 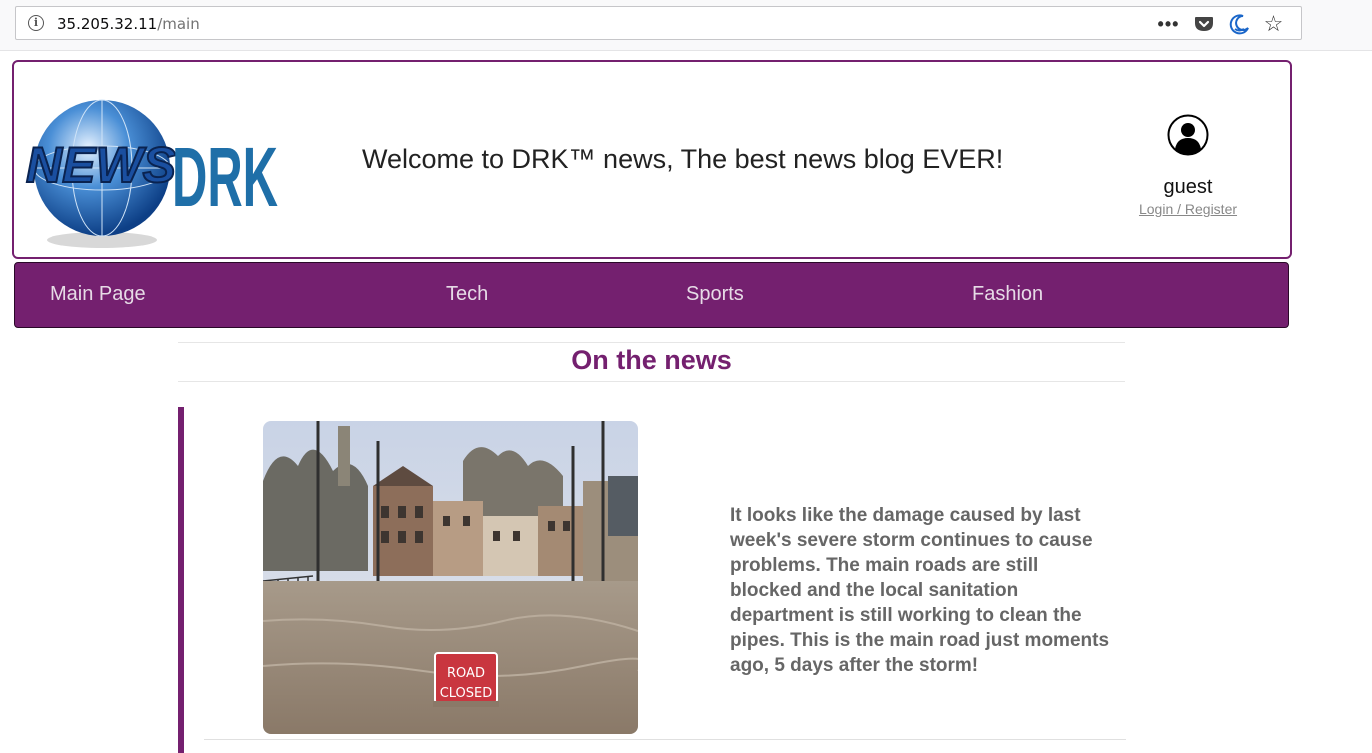 I want to click on user-avatar-icon, so click(x=1188, y=135).